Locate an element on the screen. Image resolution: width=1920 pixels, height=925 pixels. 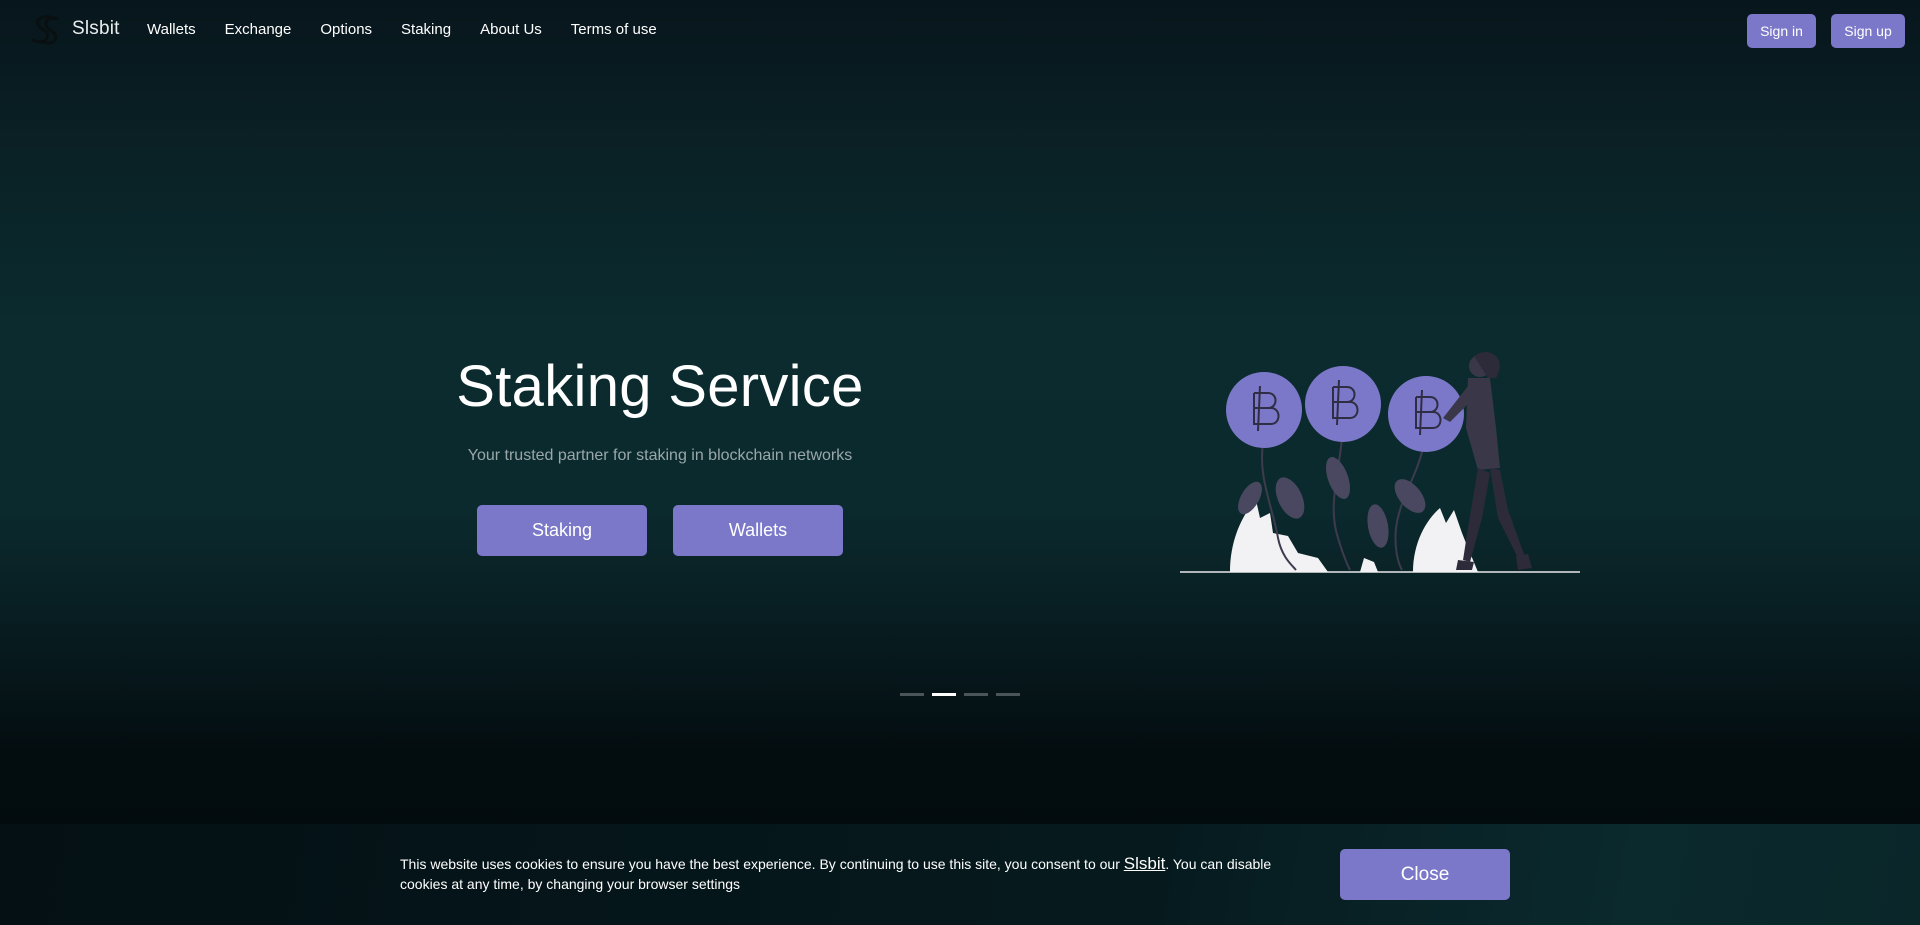
cookie-link: Slsbit is located at coordinates (1145, 863).